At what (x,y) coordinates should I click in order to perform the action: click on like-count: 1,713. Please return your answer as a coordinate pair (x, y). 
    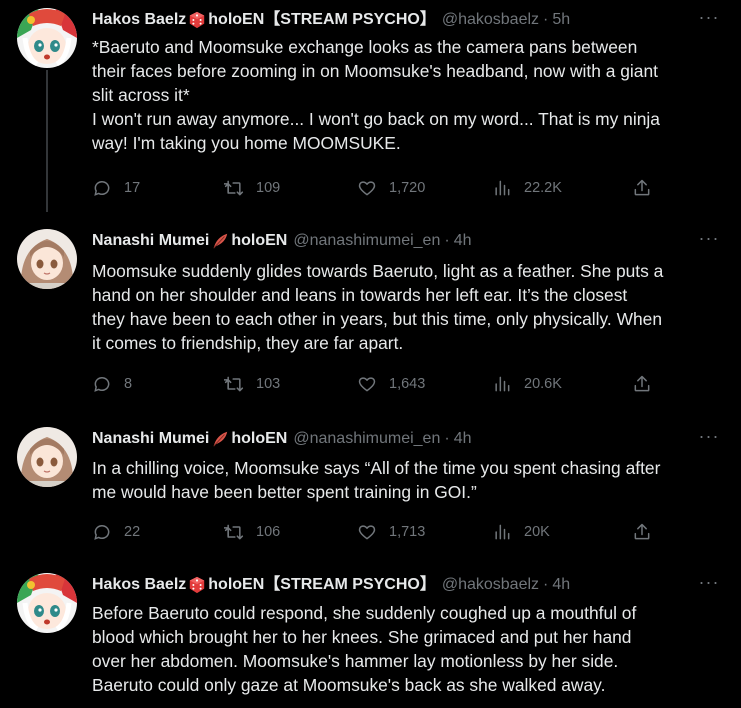
    Looking at the image, I should click on (407, 532).